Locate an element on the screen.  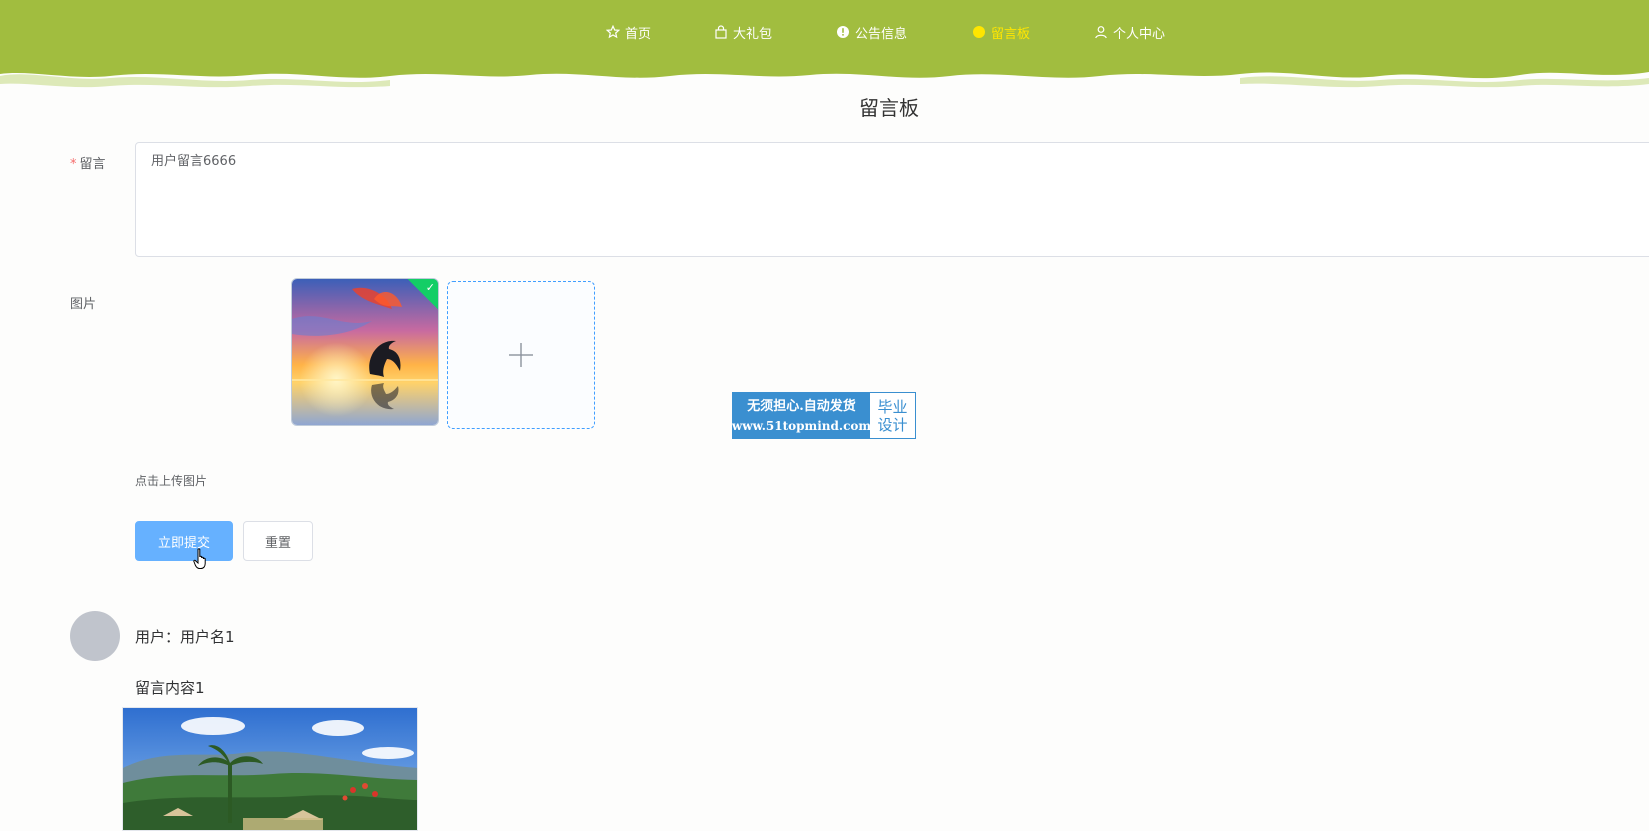
bag-icon is located at coordinates (721, 32).